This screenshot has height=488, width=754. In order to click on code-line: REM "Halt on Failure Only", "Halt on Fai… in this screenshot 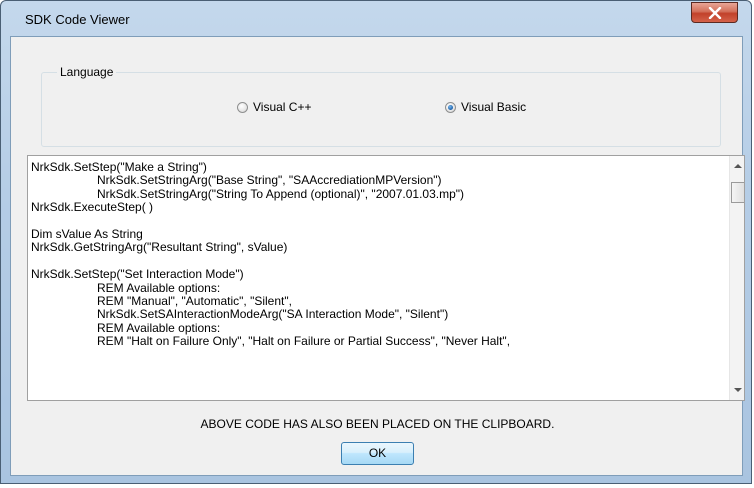, I will do `click(304, 341)`.